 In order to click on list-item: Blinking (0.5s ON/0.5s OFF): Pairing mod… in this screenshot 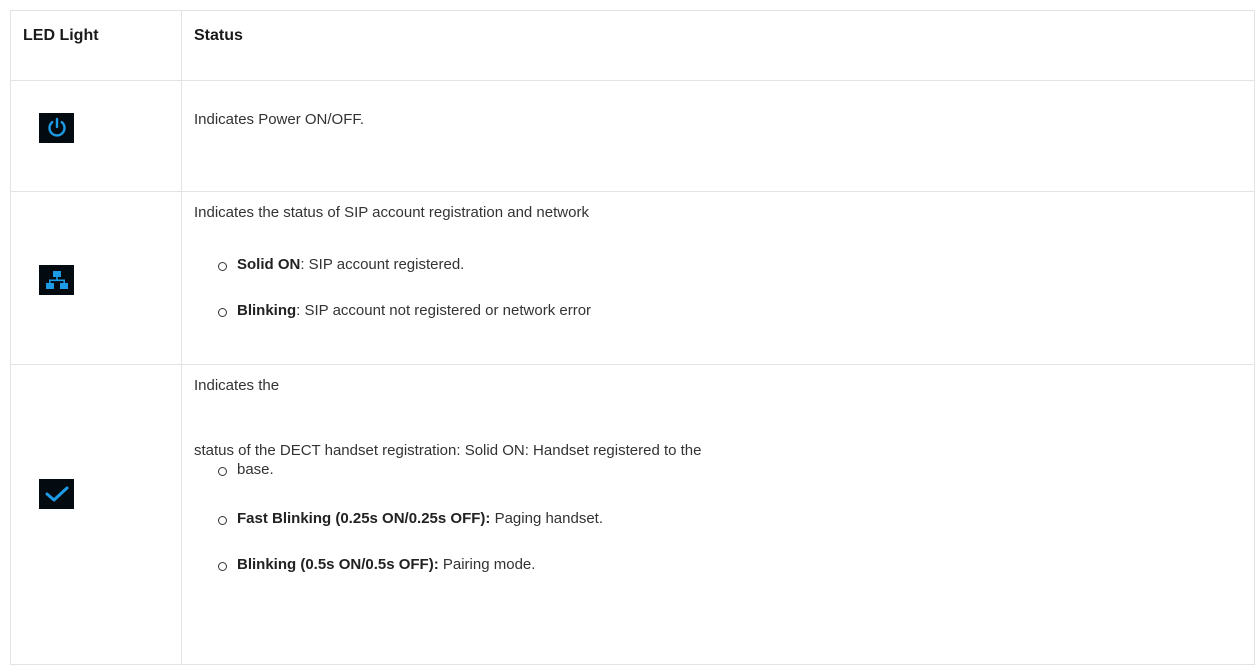, I will do `click(386, 565)`.